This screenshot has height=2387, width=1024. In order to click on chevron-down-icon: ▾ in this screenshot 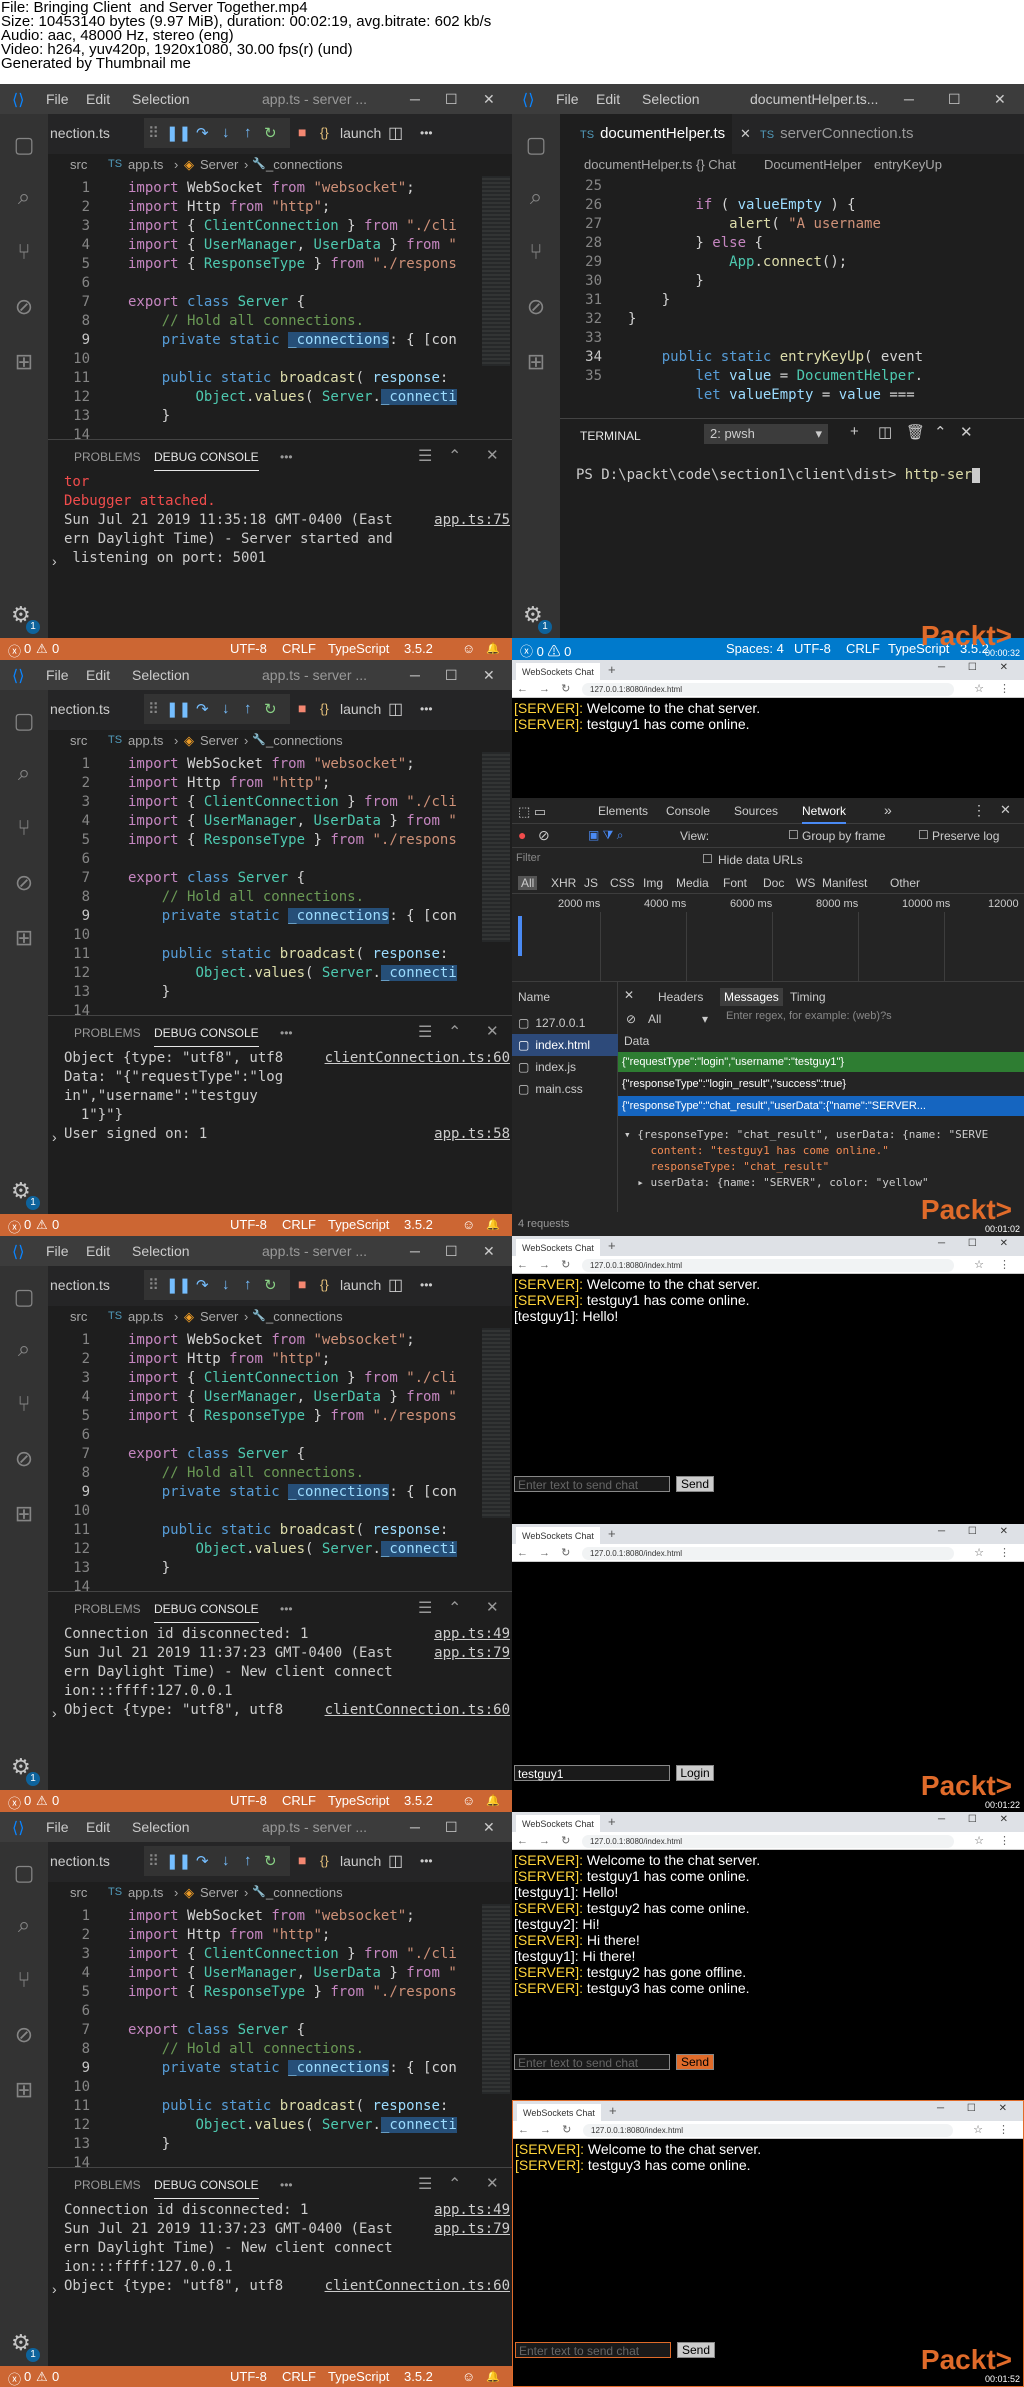, I will do `click(705, 1019)`.